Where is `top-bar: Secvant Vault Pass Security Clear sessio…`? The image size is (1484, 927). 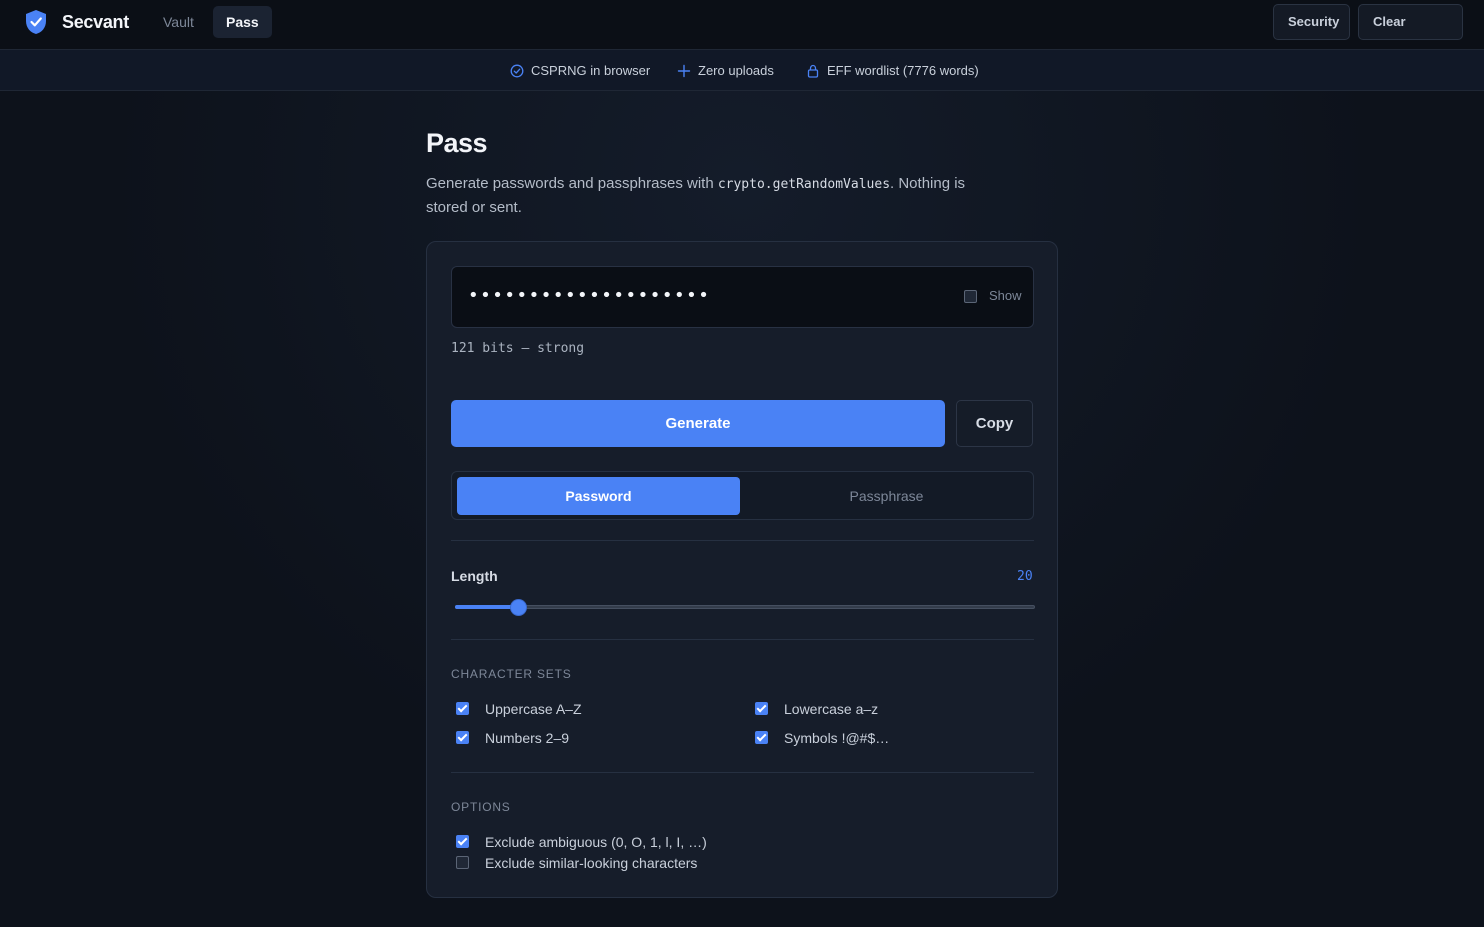 top-bar: Secvant Vault Pass Security Clear sessio… is located at coordinates (742, 31).